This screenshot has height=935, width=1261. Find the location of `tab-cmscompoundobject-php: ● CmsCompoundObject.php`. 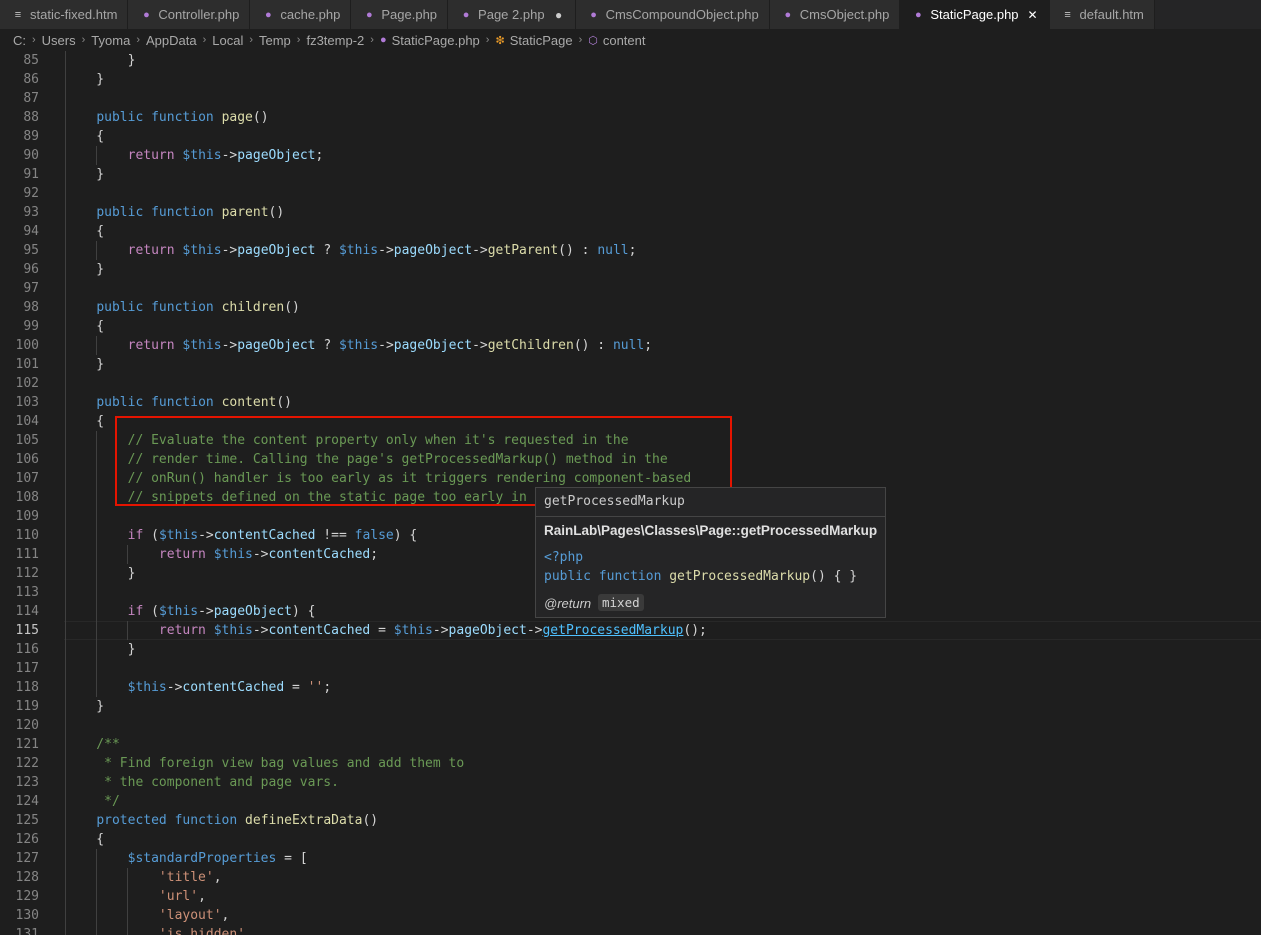

tab-cmscompoundobject-php: ● CmsCompoundObject.php is located at coordinates (672, 14).